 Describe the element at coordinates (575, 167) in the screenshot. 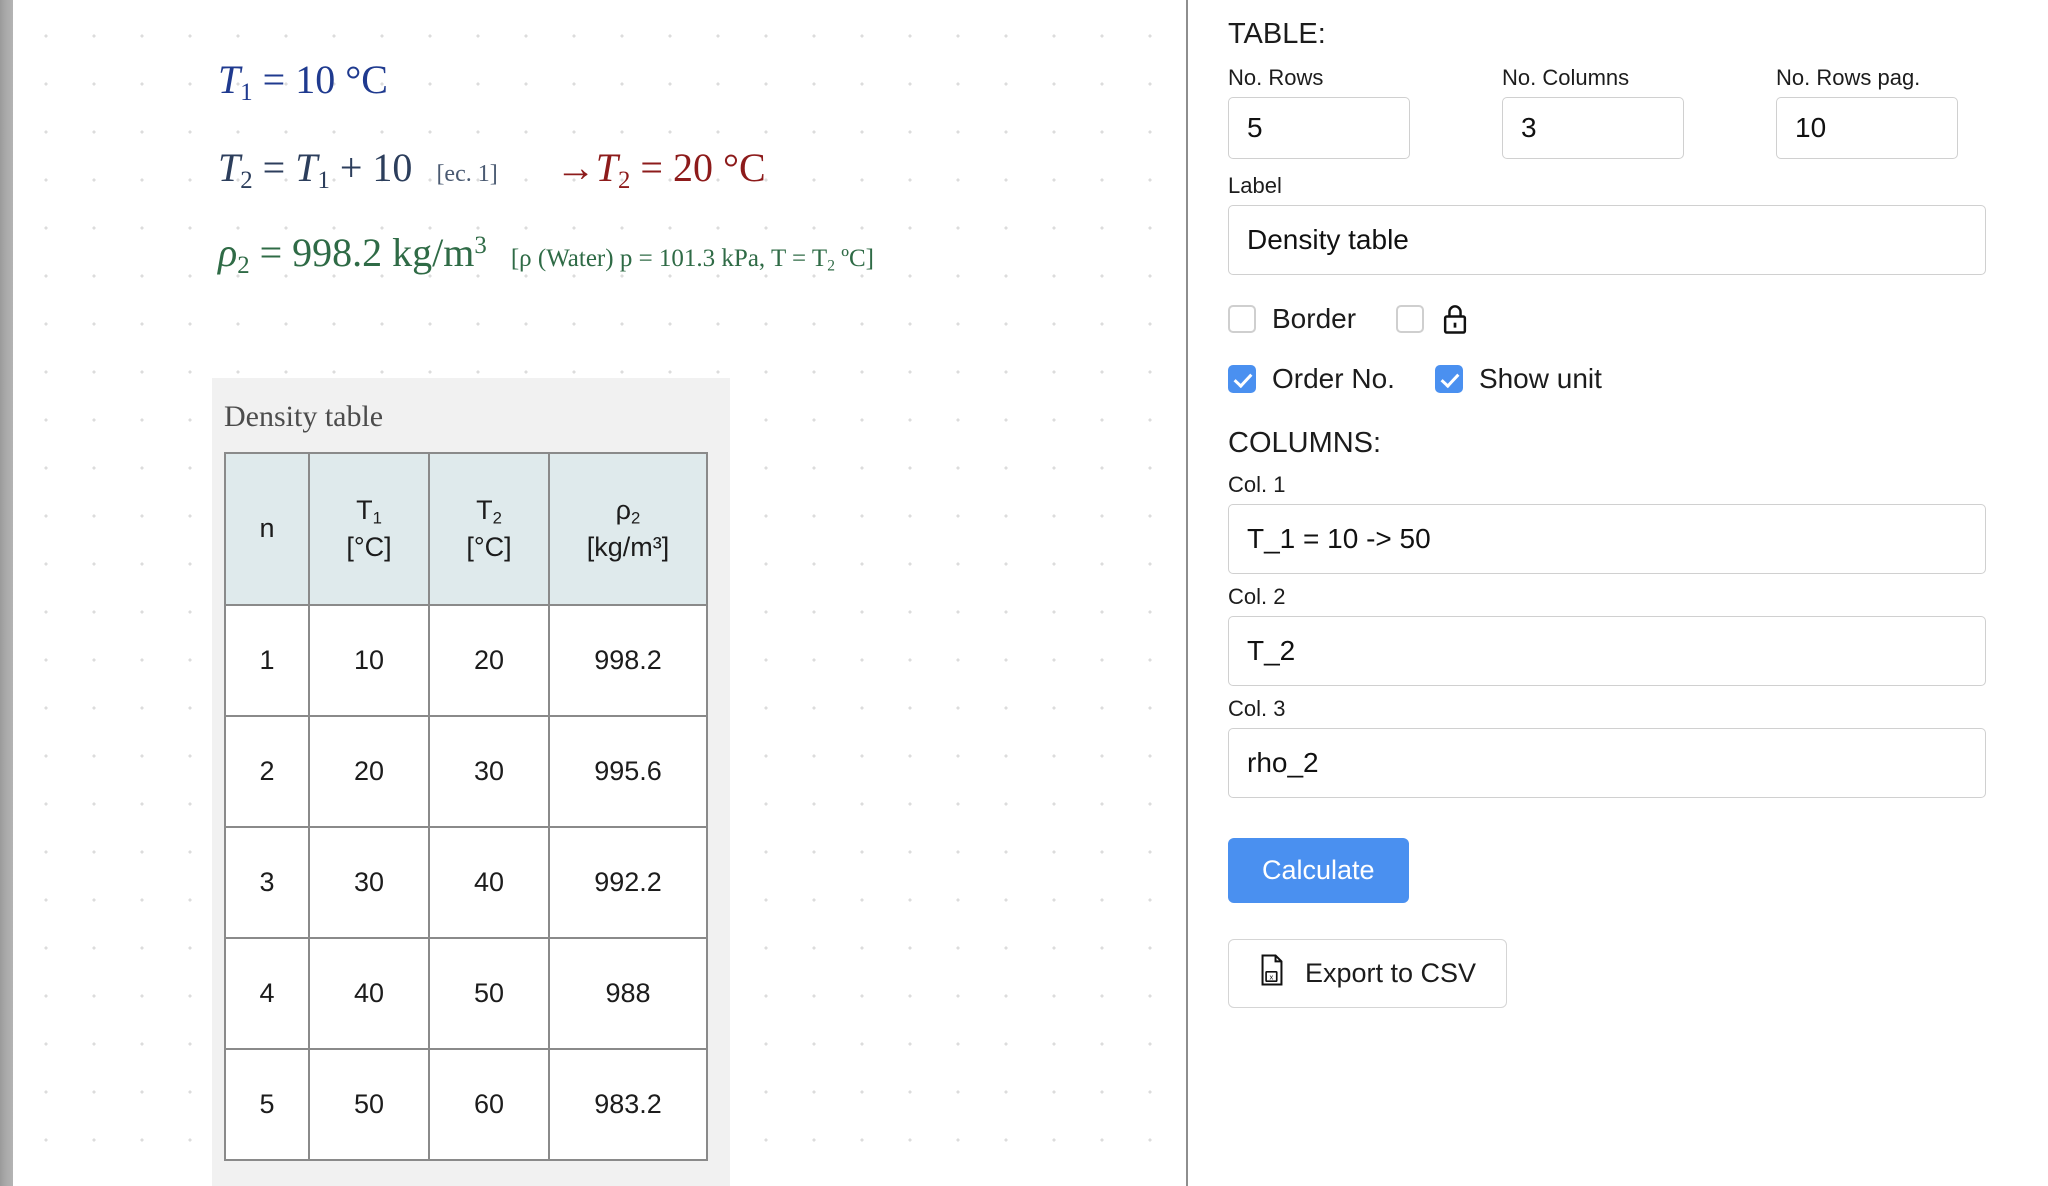

I see `arrow-right-icon: →` at that location.